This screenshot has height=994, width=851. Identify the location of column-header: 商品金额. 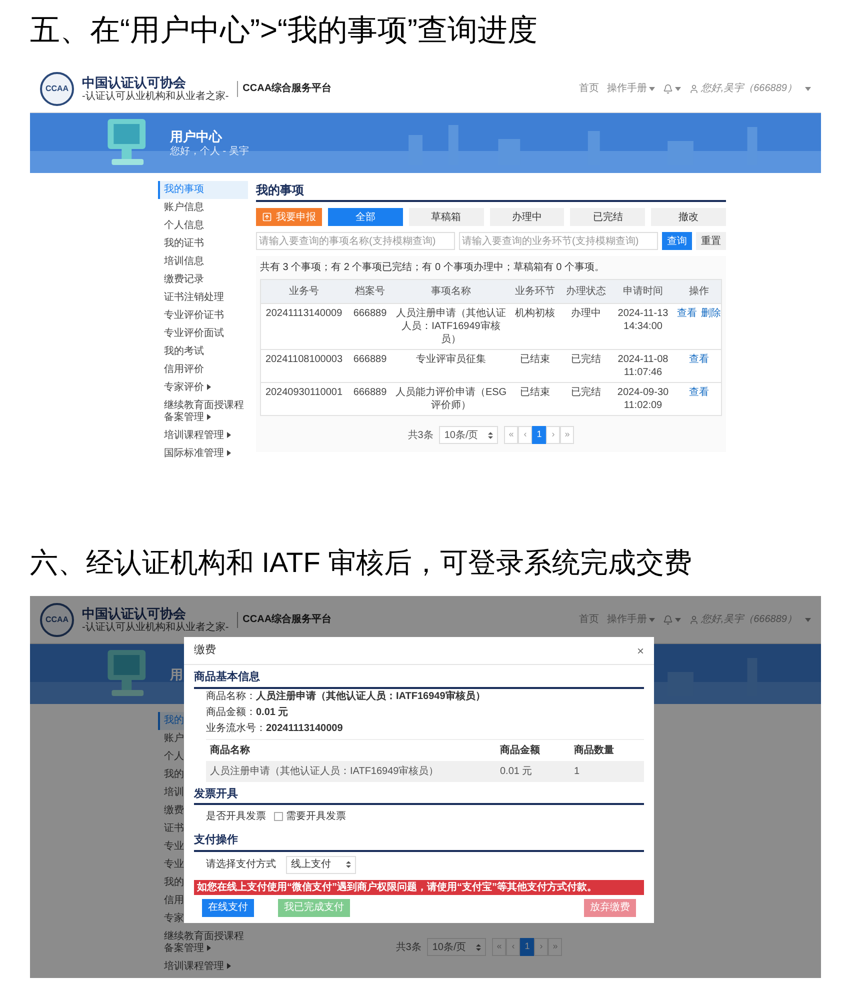
(520, 750).